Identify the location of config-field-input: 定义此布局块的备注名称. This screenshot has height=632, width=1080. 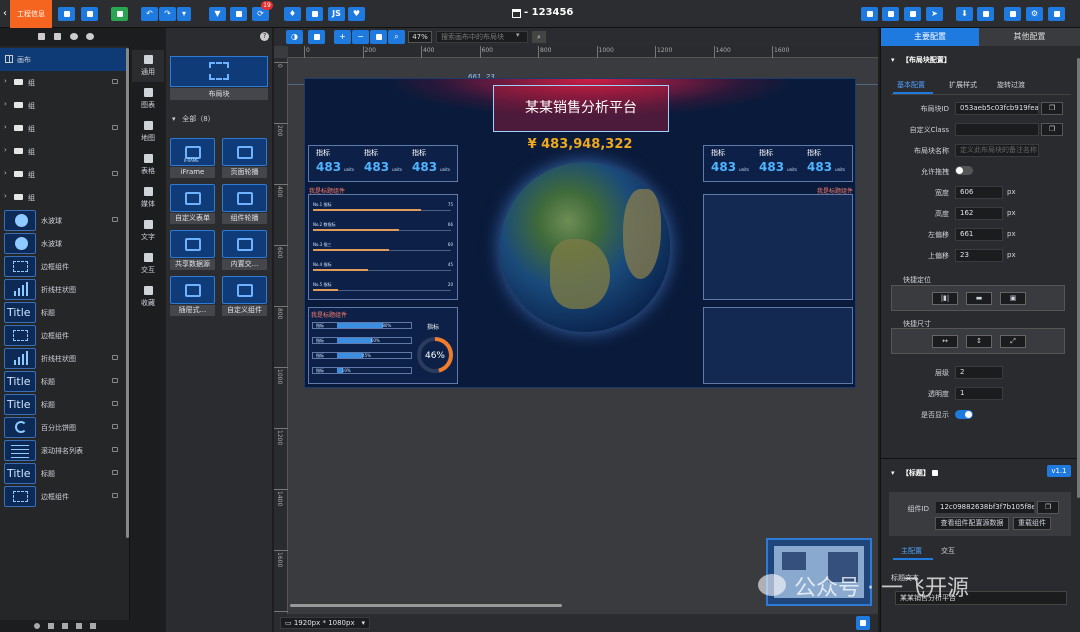
(997, 150).